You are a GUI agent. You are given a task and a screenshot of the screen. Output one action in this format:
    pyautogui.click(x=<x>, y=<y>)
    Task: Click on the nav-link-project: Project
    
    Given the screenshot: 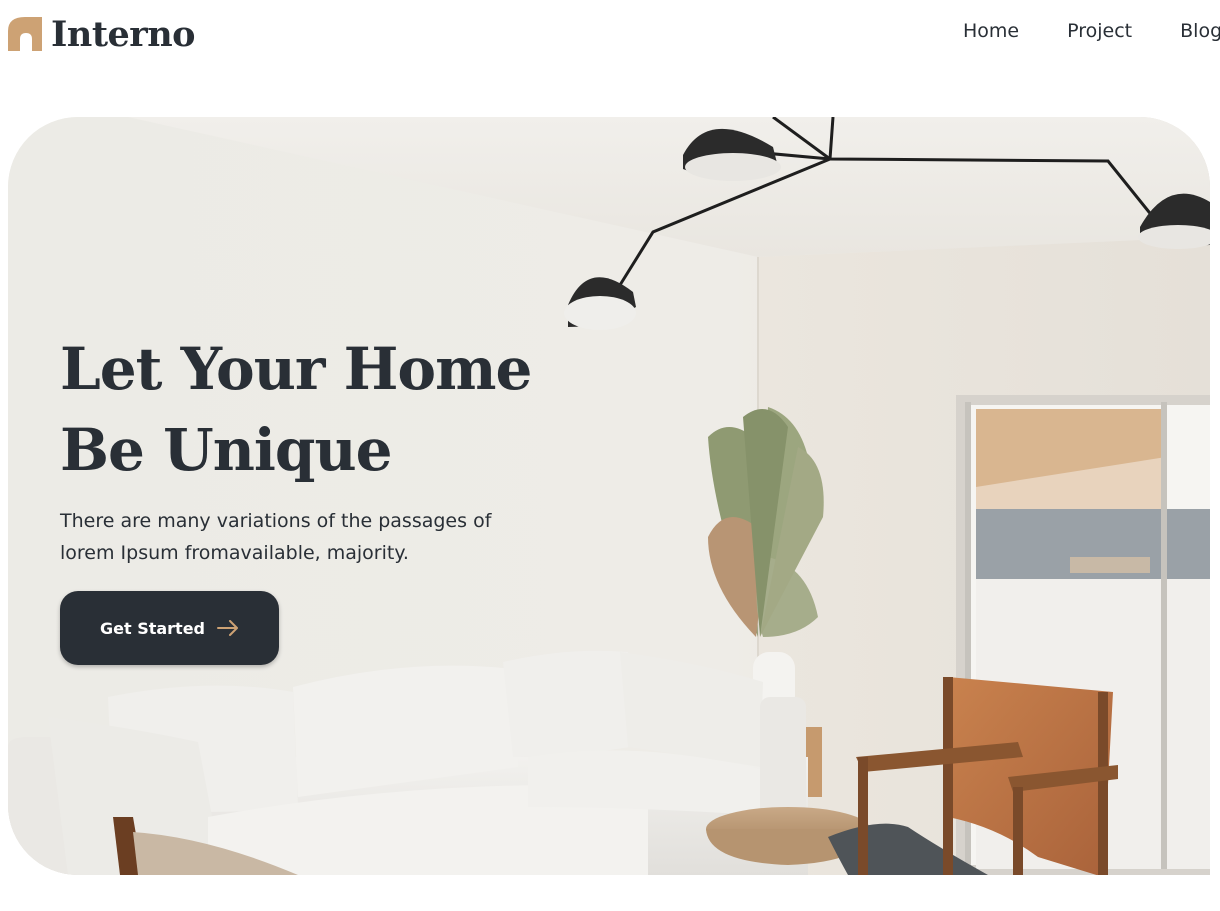 What is the action you would take?
    pyautogui.click(x=1099, y=31)
    